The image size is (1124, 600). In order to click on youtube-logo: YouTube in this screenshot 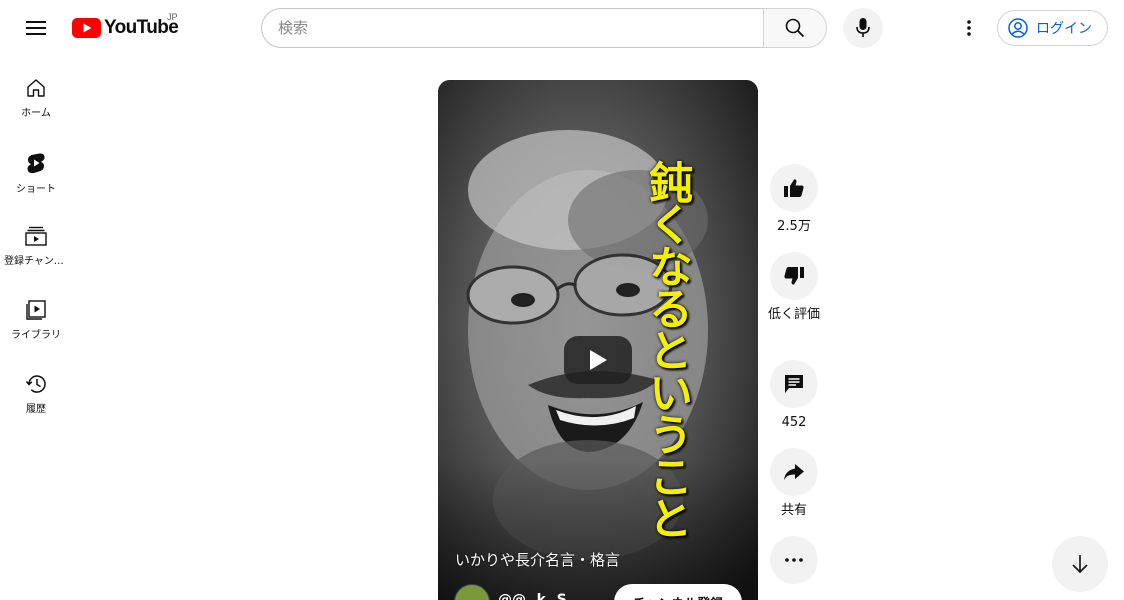, I will do `click(125, 28)`.